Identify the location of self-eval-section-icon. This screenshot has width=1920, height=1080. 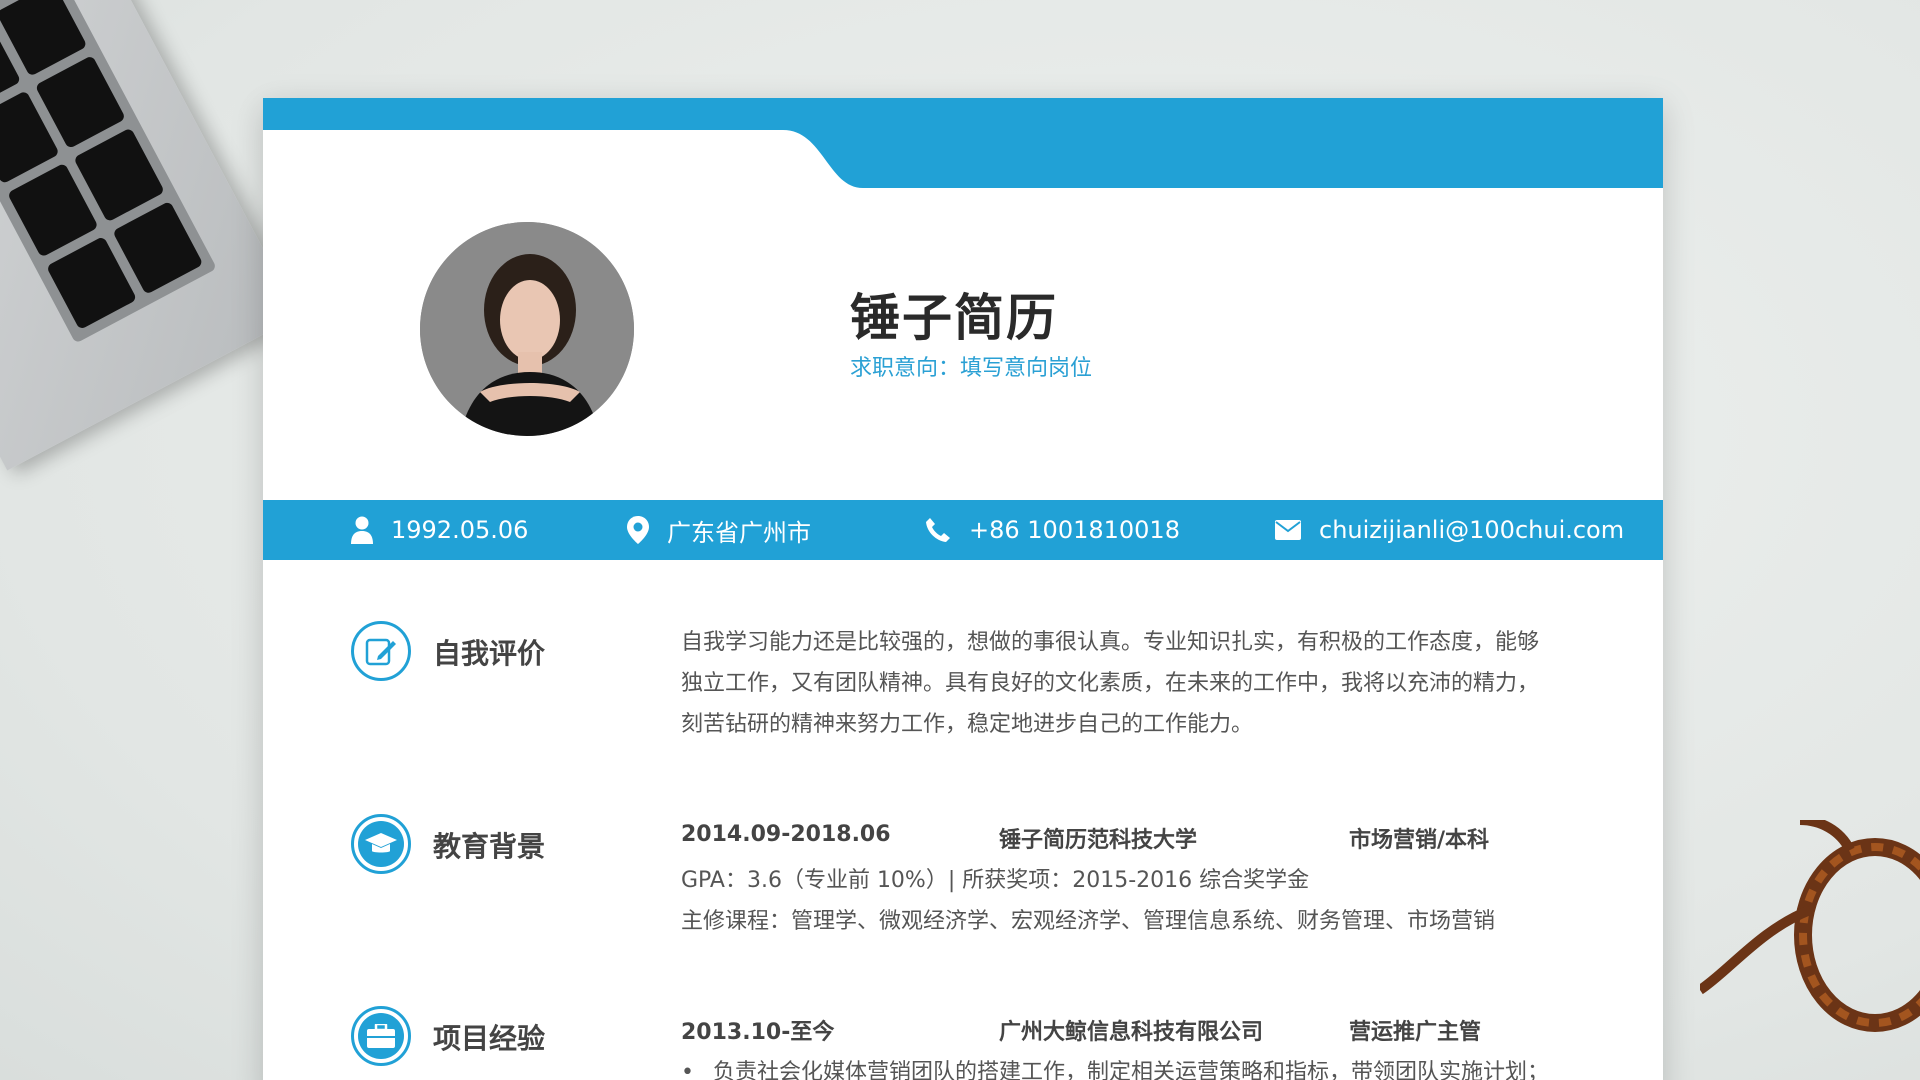
(381, 651).